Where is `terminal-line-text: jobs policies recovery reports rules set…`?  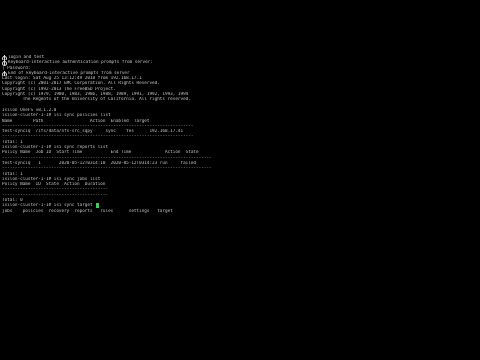
terminal-line-text: jobs policies recovery reports rules set… is located at coordinates (87, 211).